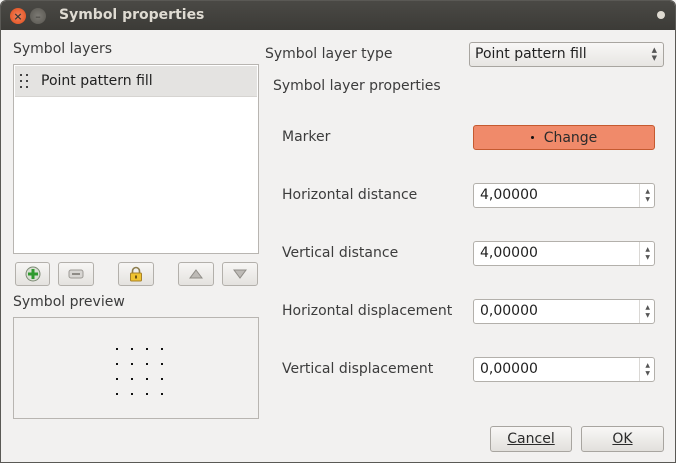 This screenshot has height=463, width=676. Describe the element at coordinates (661, 15) in the screenshot. I see `window-menu-icon` at that location.